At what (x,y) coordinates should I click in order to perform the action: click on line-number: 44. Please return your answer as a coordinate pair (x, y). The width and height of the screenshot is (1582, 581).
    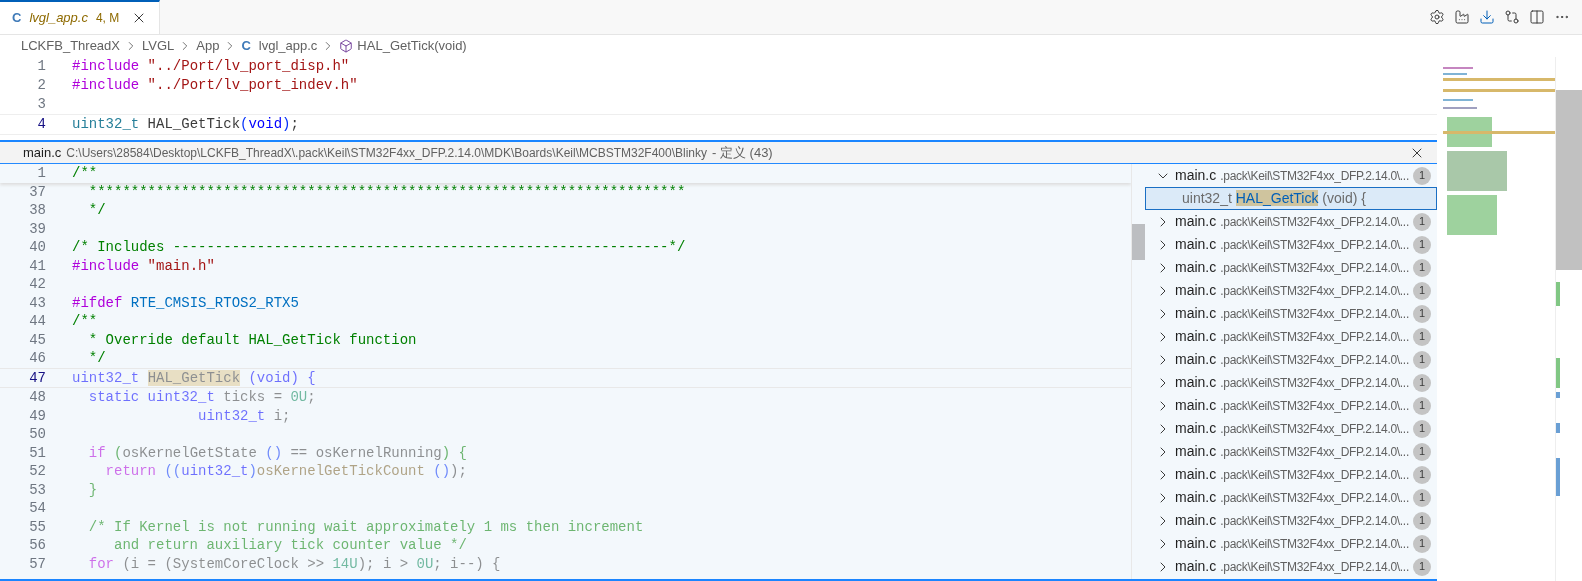
    Looking at the image, I should click on (37, 321).